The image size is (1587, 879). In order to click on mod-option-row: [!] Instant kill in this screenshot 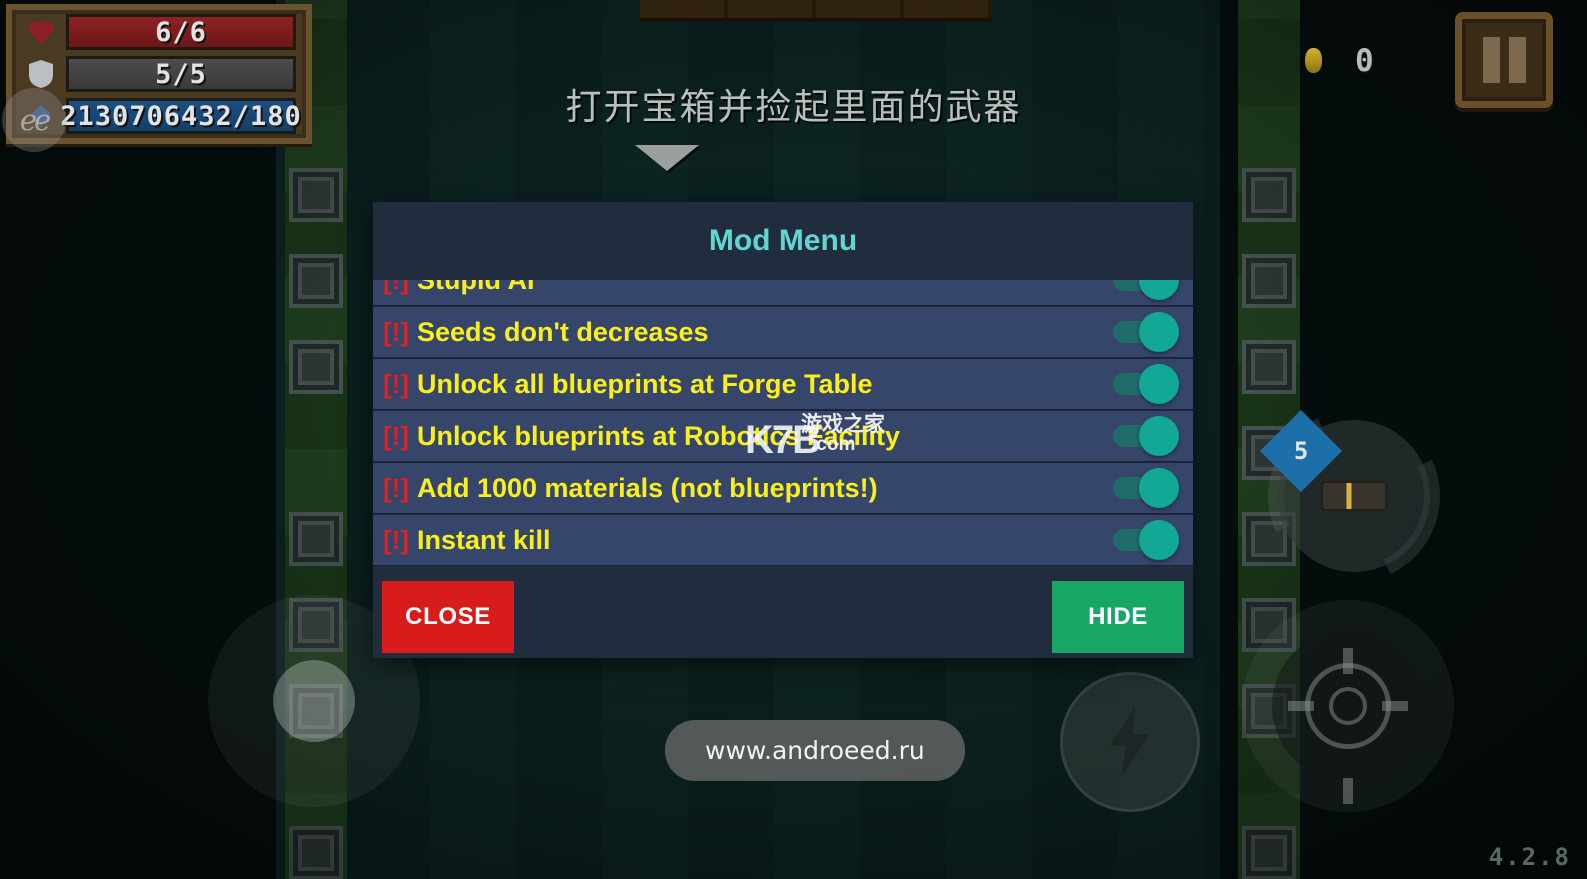, I will do `click(783, 540)`.